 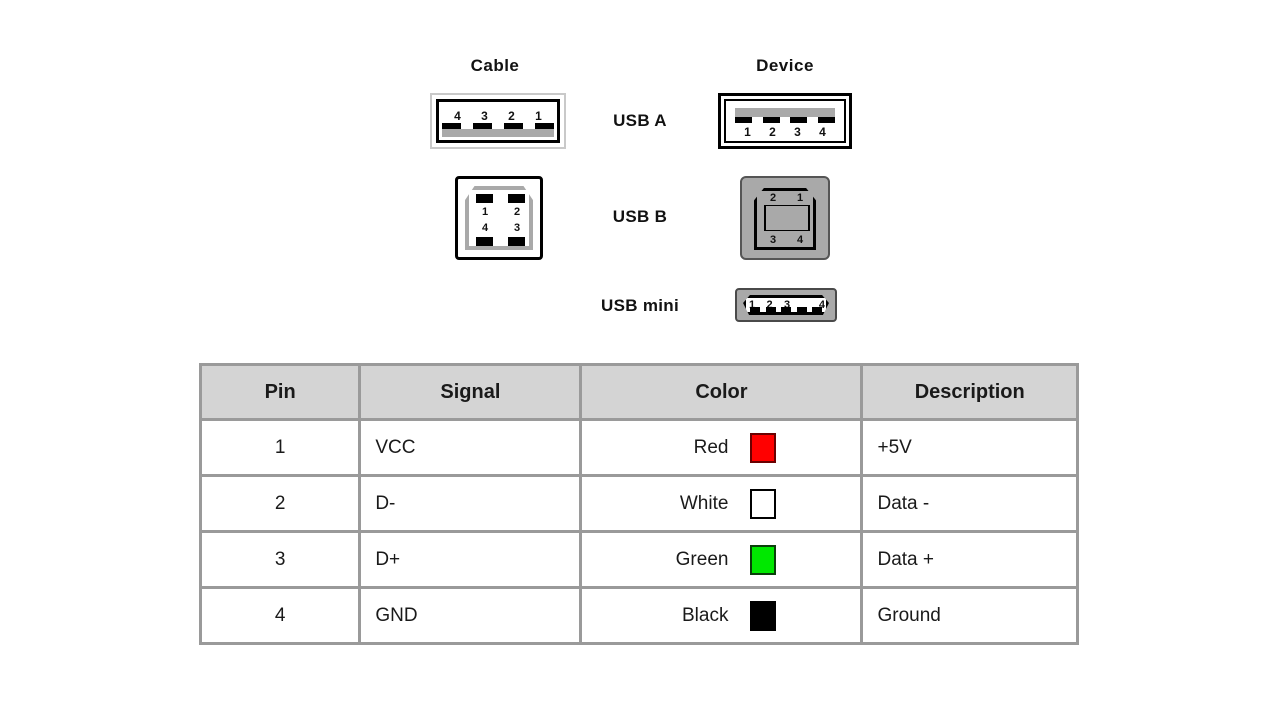 What do you see at coordinates (747, 131) in the screenshot?
I see `usb-a-device-pin-1: 1` at bounding box center [747, 131].